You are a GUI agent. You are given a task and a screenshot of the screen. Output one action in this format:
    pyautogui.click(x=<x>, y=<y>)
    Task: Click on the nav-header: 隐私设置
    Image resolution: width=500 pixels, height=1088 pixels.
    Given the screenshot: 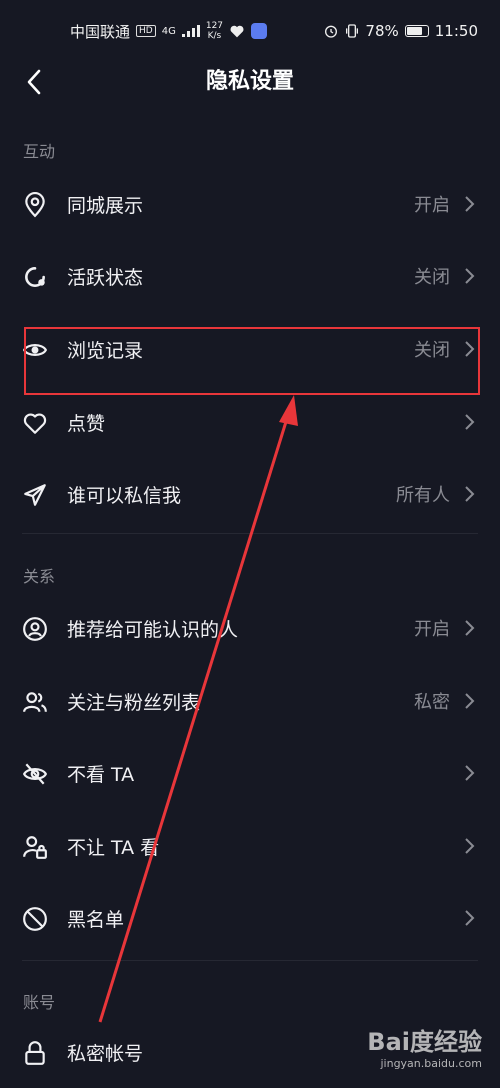 What is the action you would take?
    pyautogui.click(x=250, y=82)
    